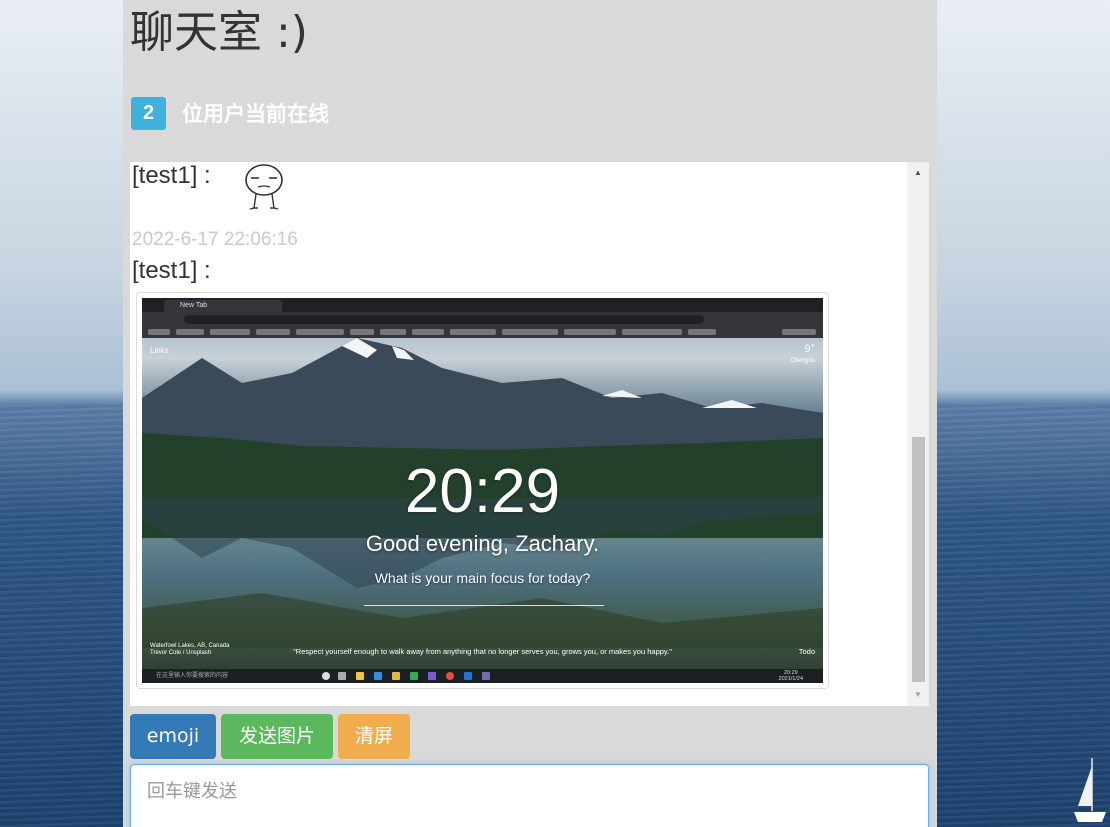 This screenshot has height=827, width=1110. What do you see at coordinates (148, 113) in the screenshot?
I see `online-count-badge: 2` at bounding box center [148, 113].